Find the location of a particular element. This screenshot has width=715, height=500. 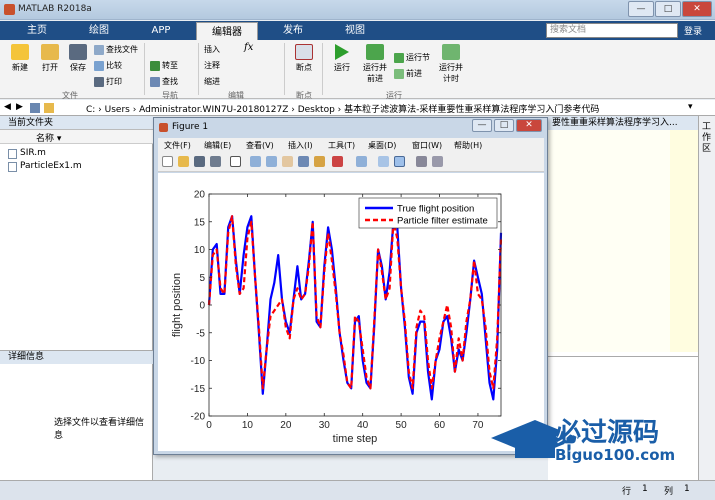

close-button: ✕ is located at coordinates (697, 9).